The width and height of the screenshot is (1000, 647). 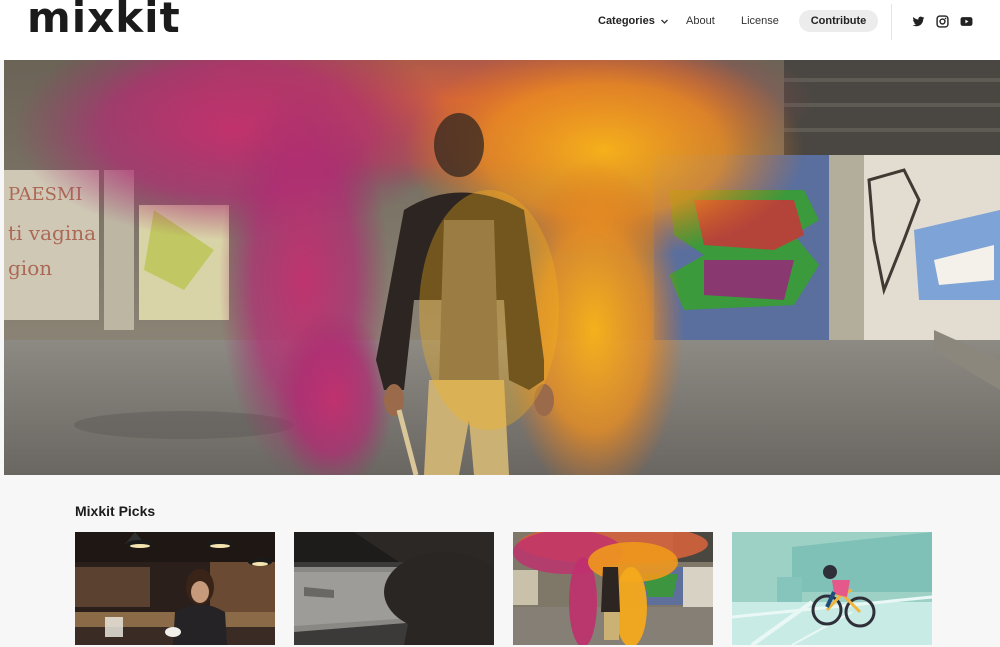 What do you see at coordinates (760, 21) in the screenshot?
I see `nav-license: License` at bounding box center [760, 21].